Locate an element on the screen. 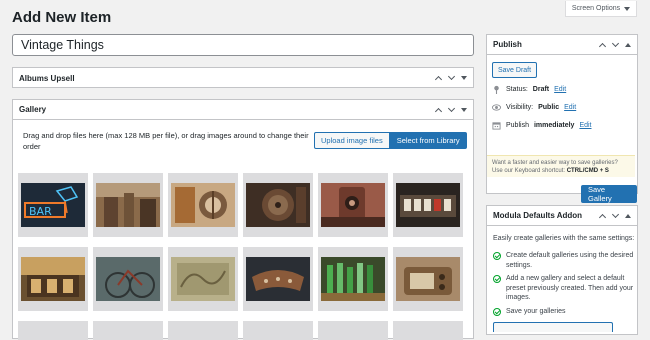  gallery-title: Gallery is located at coordinates (33, 109).